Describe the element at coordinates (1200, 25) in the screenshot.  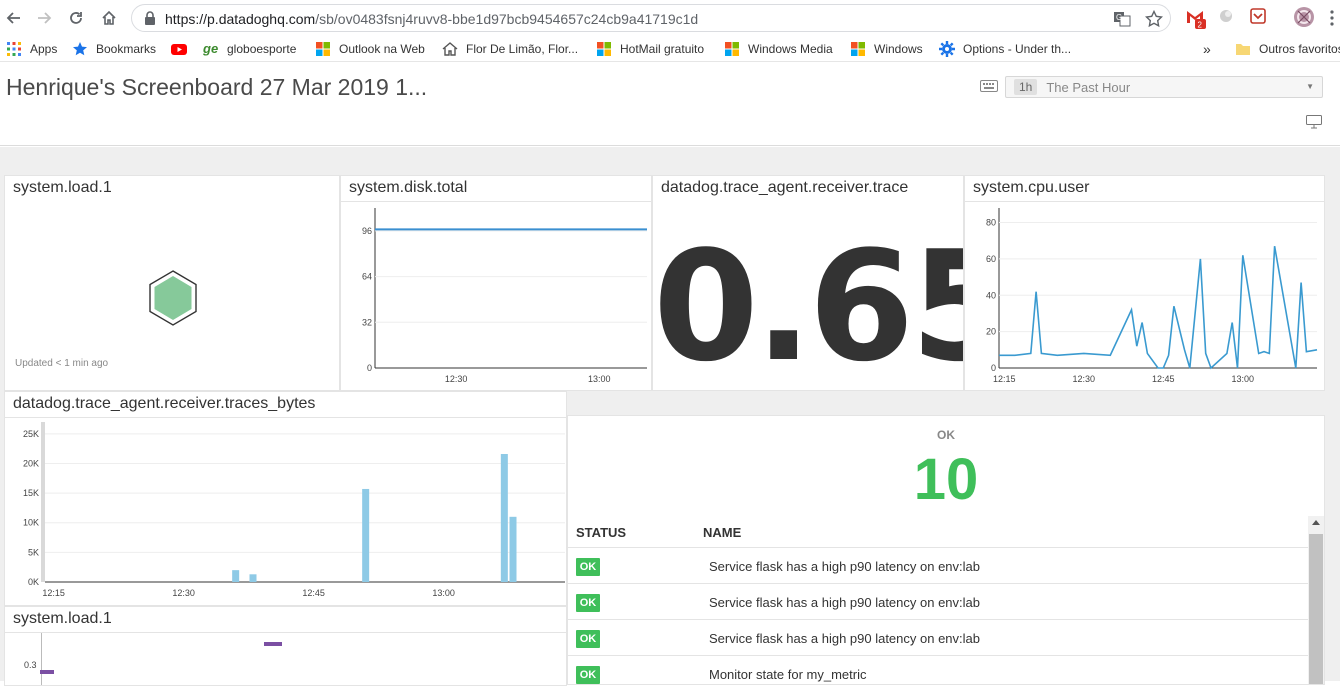
I see `svg-text: 2` at that location.